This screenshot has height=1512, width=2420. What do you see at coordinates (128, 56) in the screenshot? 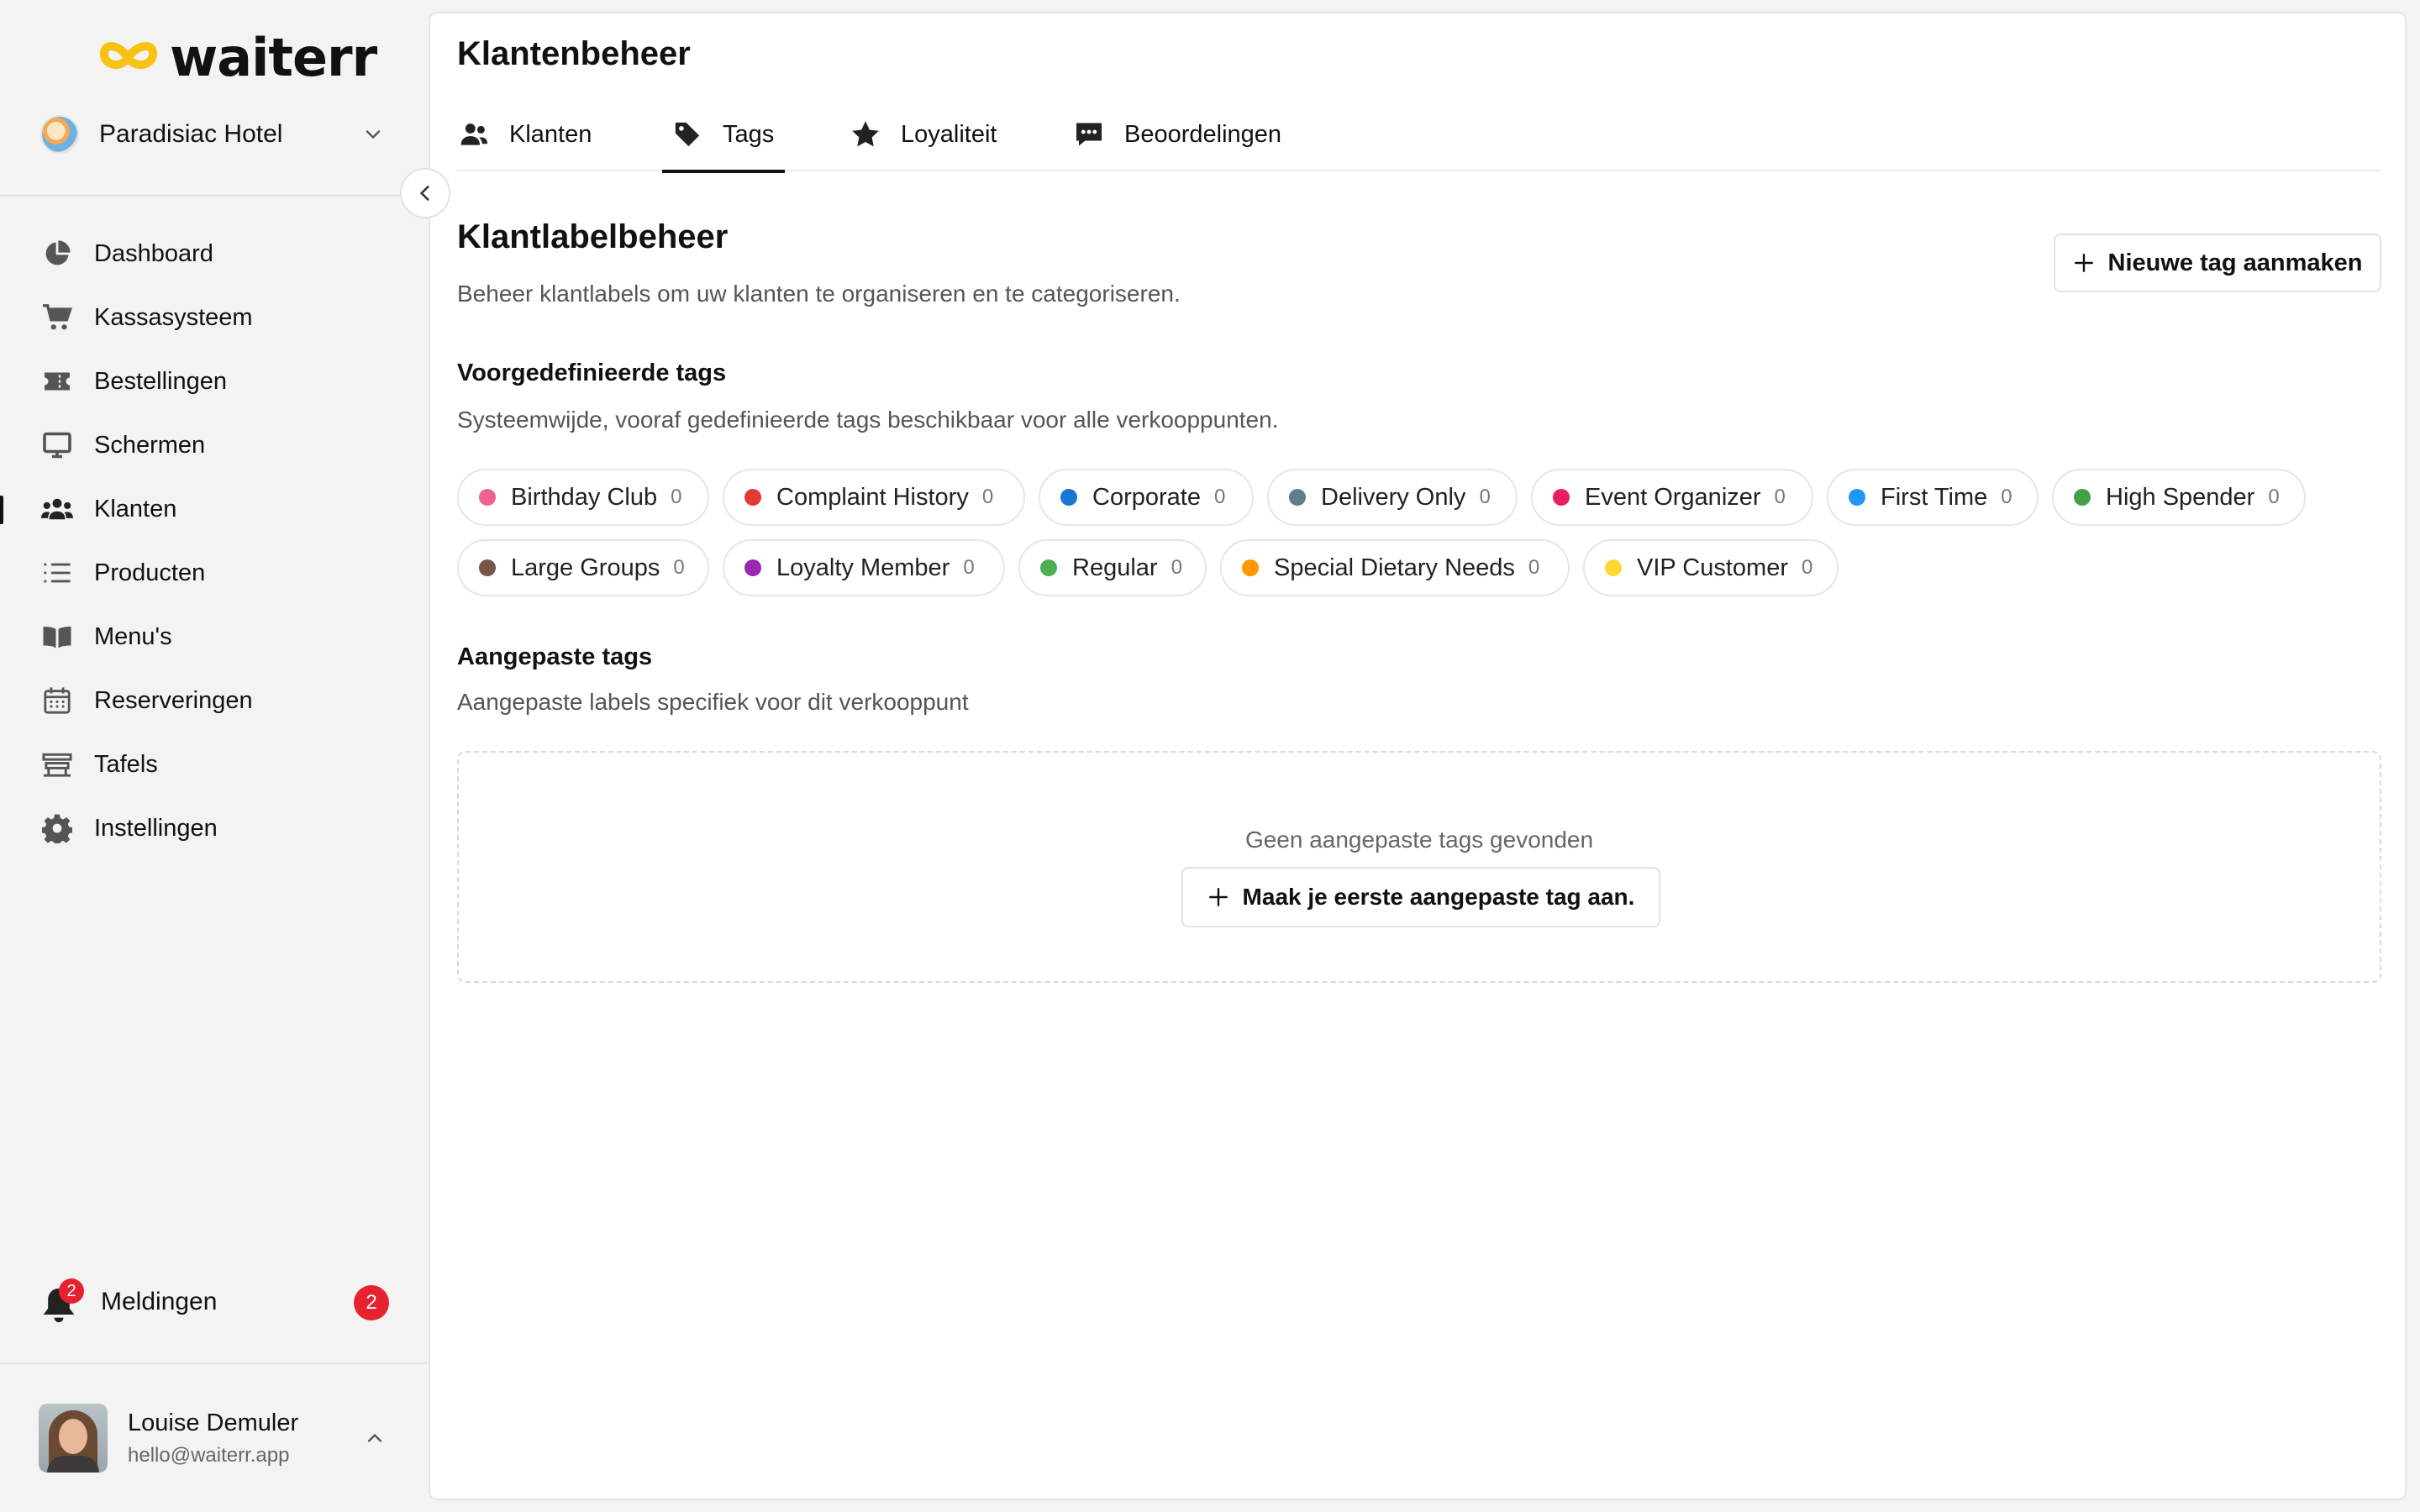
I see `logo-mark-icon` at bounding box center [128, 56].